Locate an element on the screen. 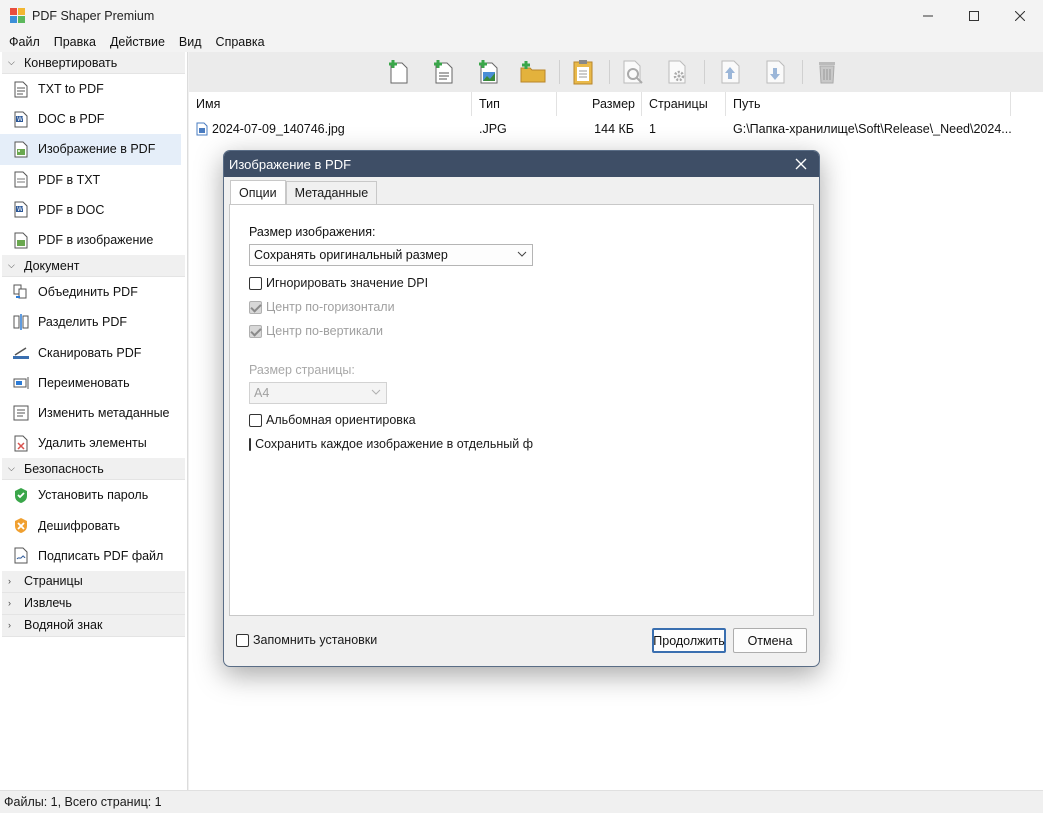 The image size is (1043, 813). group-pages: › Страницы is located at coordinates (93, 581).